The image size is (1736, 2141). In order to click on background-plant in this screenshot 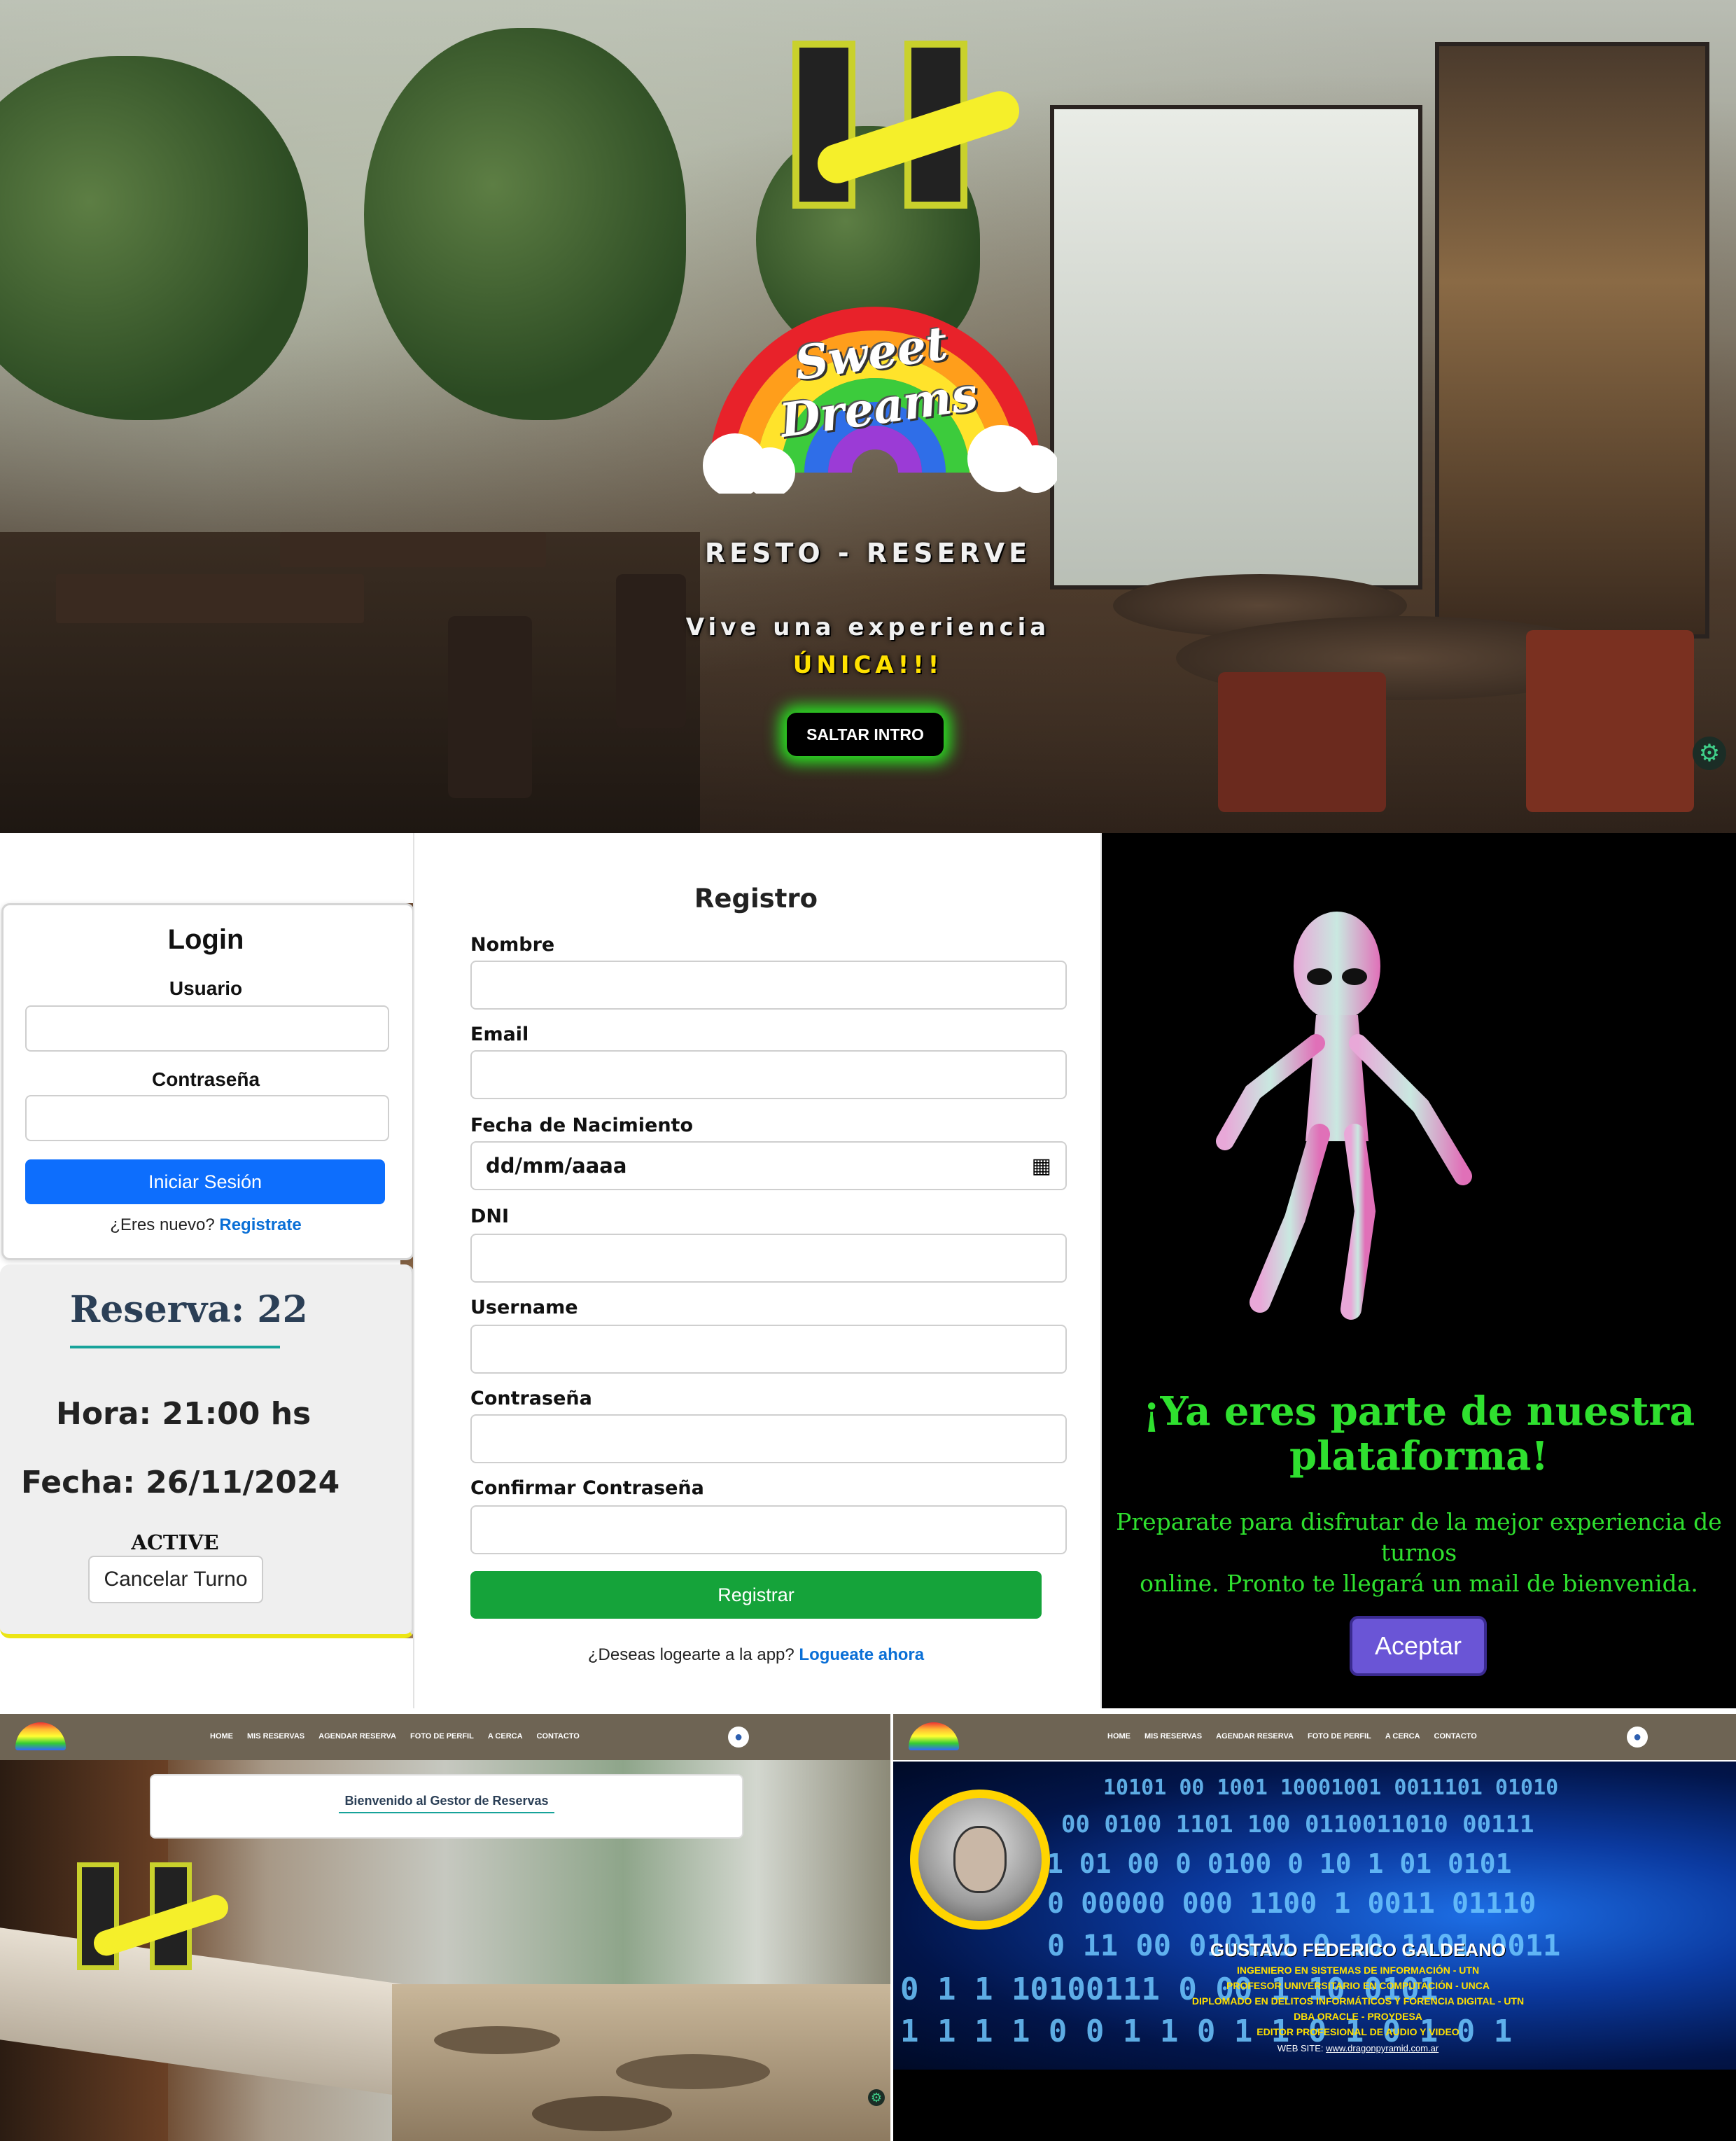, I will do `click(525, 224)`.